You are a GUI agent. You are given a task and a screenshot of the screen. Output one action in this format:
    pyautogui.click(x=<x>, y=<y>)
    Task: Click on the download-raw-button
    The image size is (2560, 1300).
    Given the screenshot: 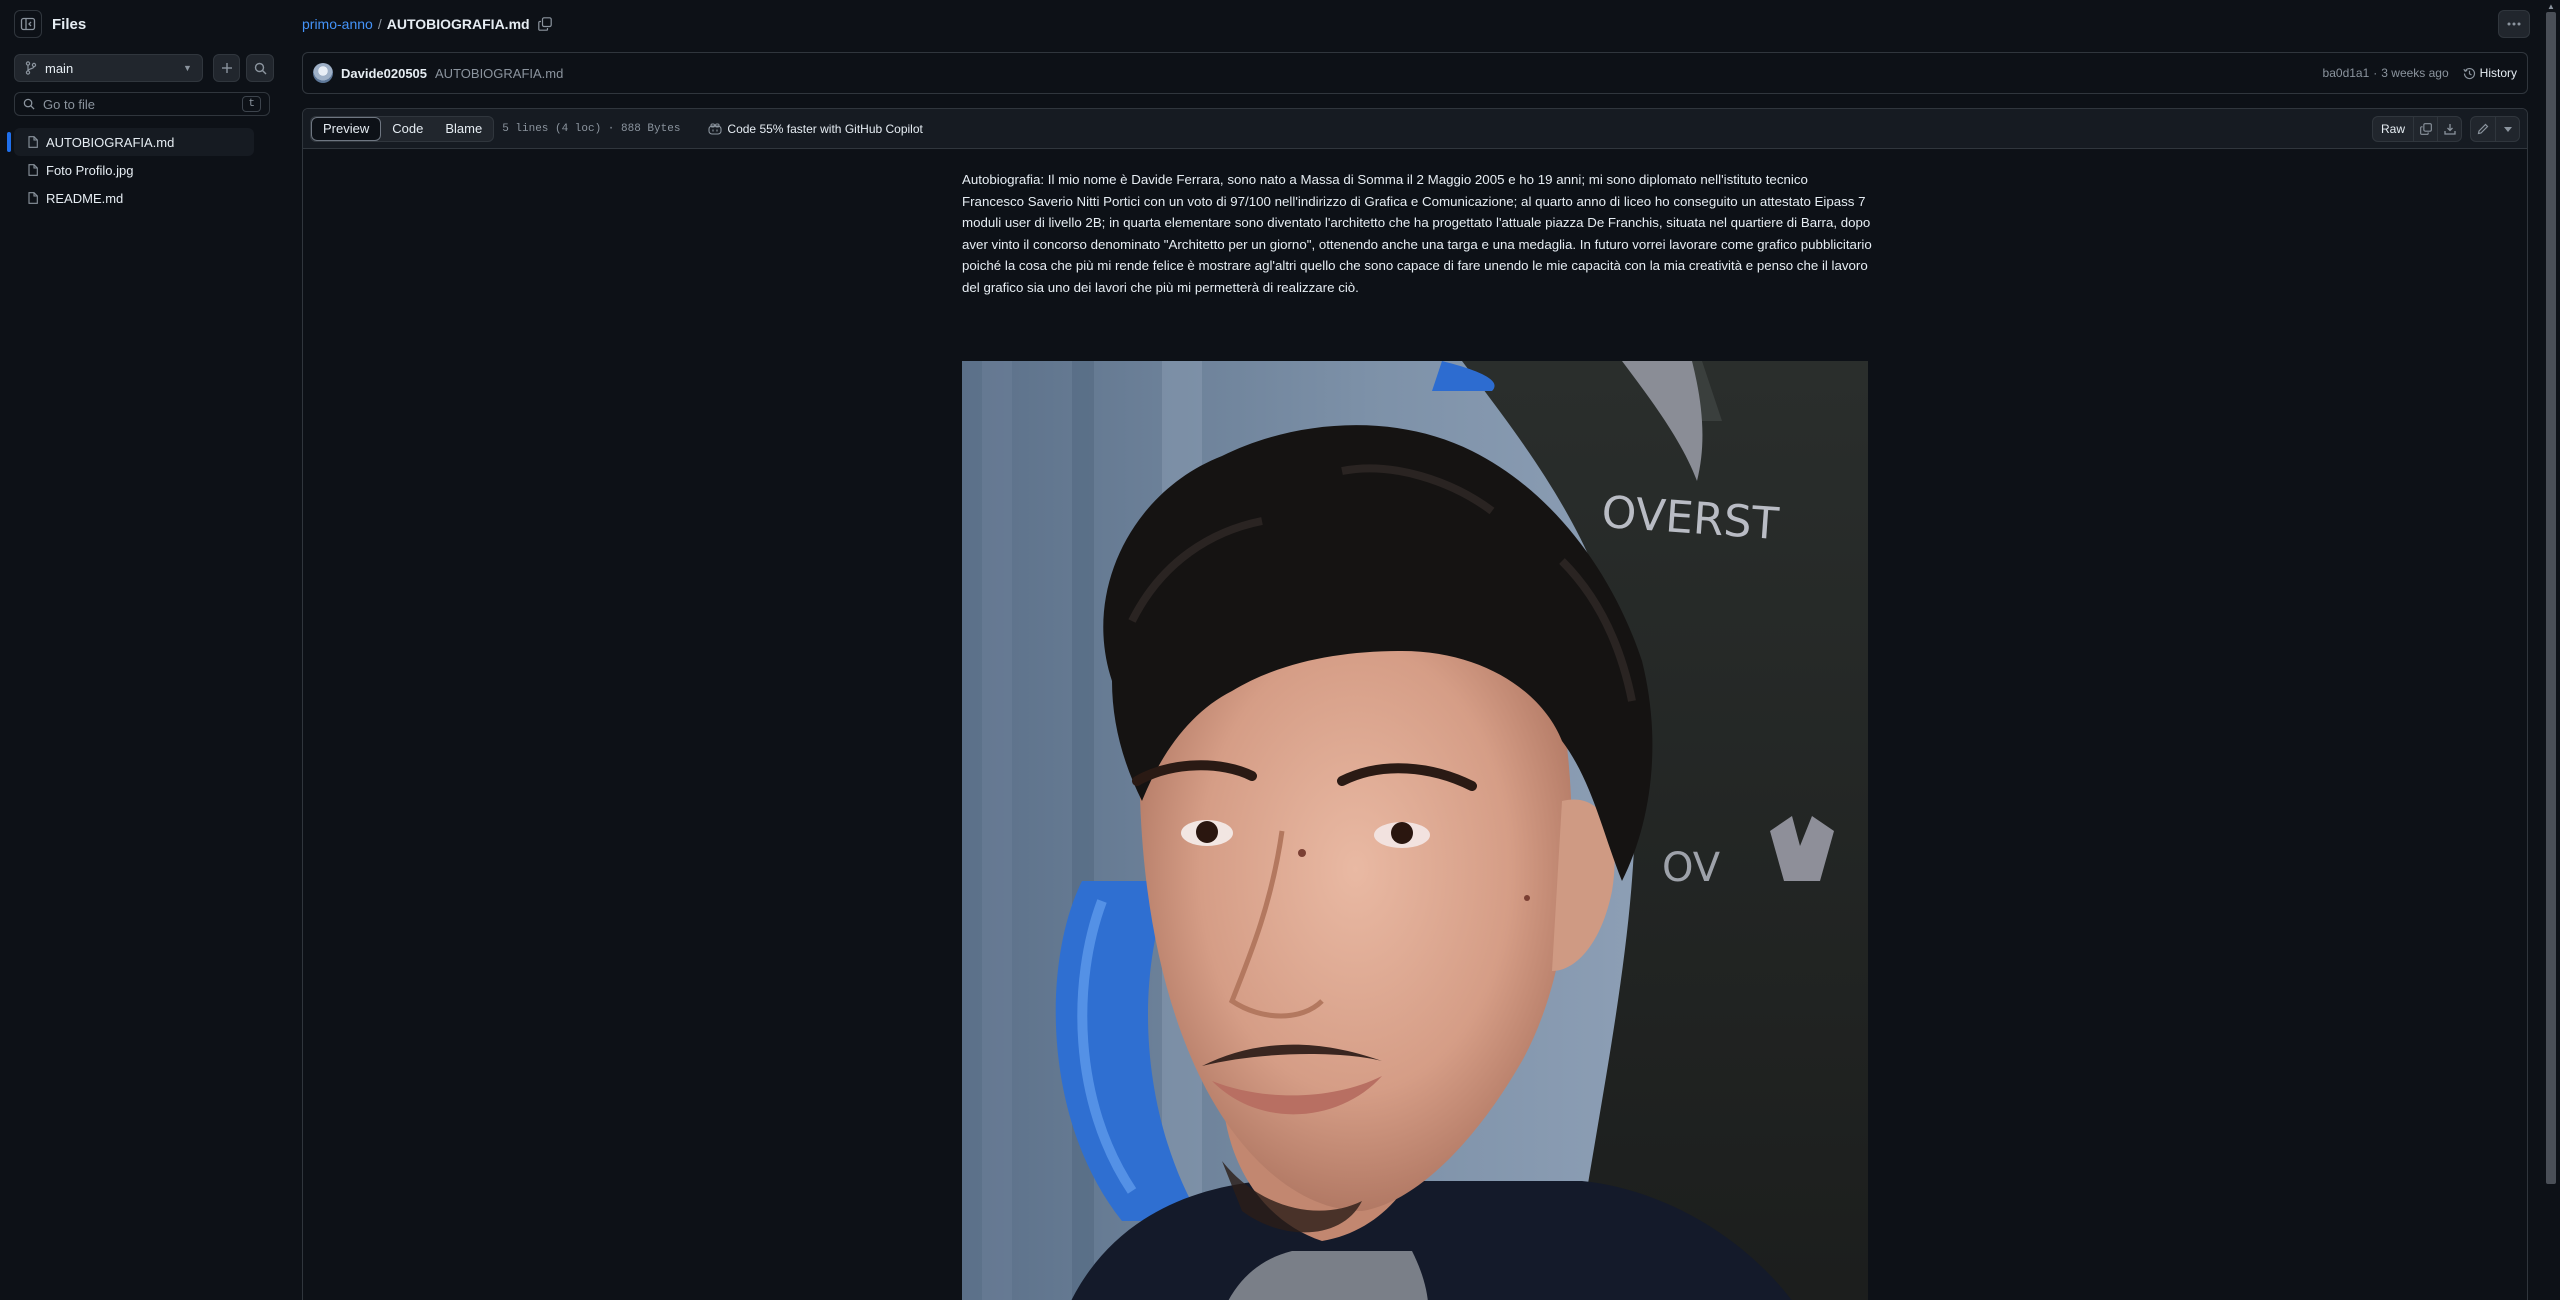 What is the action you would take?
    pyautogui.click(x=2449, y=129)
    